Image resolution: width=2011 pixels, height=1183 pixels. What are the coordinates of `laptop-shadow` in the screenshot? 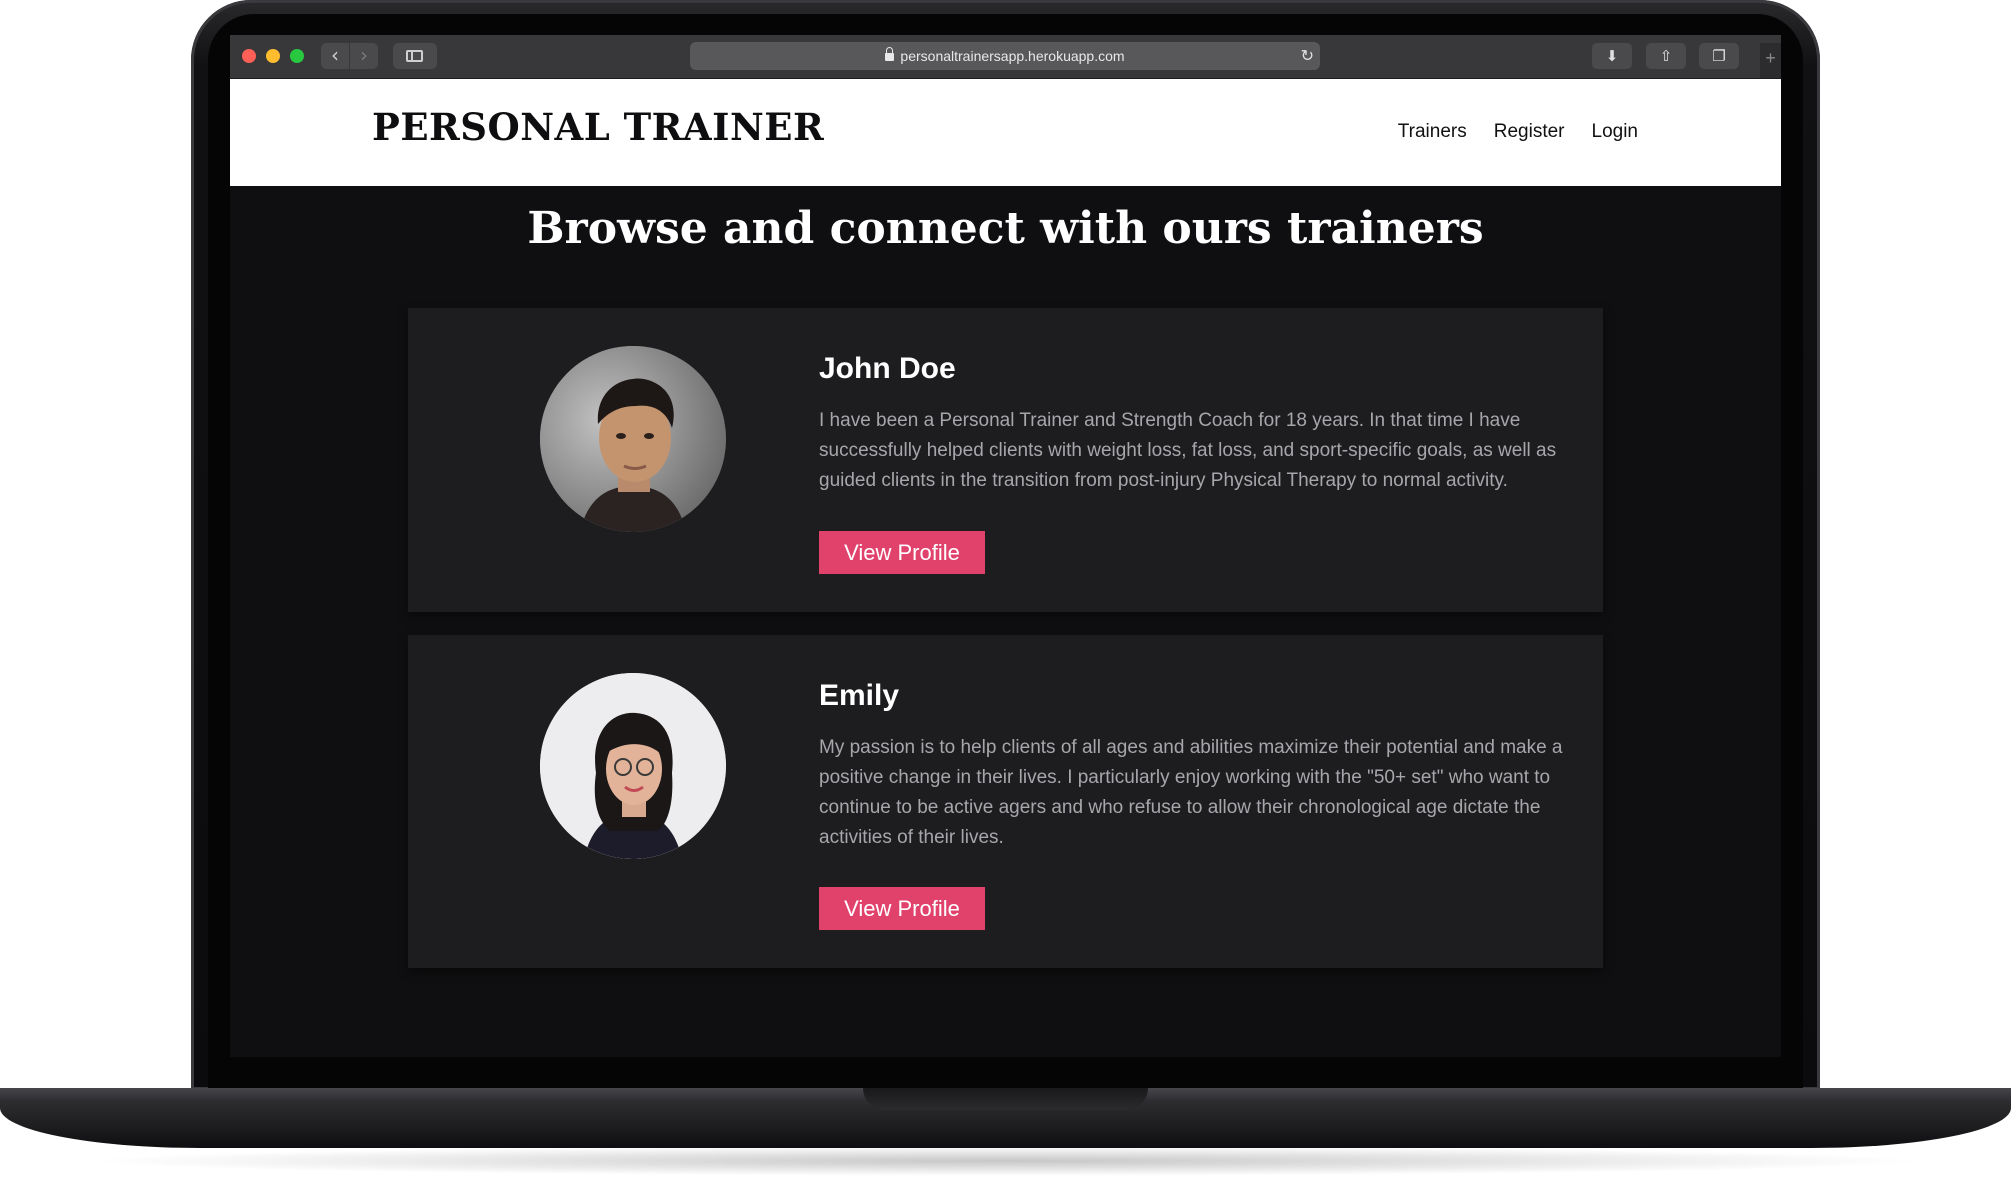 It's located at (1005, 1161).